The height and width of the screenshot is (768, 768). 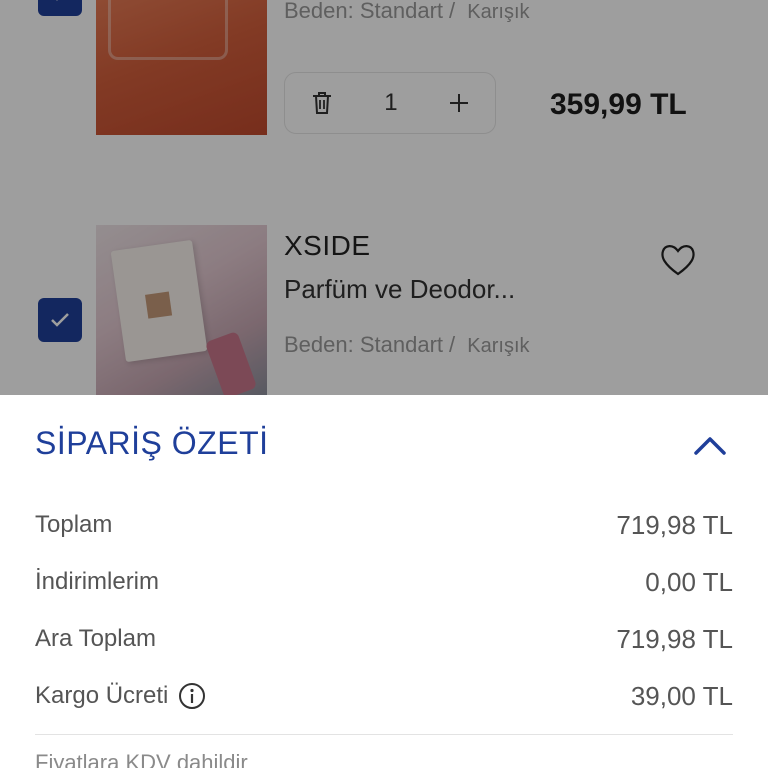 I want to click on summary-row-total: Toplam 719,98 TL, so click(x=384, y=525).